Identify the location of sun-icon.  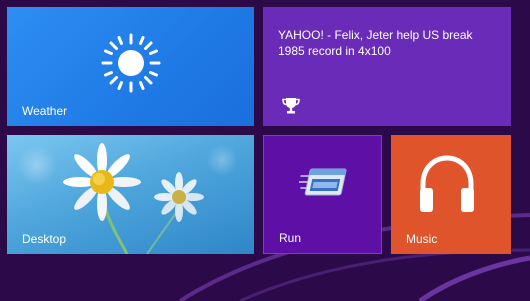
(131, 63).